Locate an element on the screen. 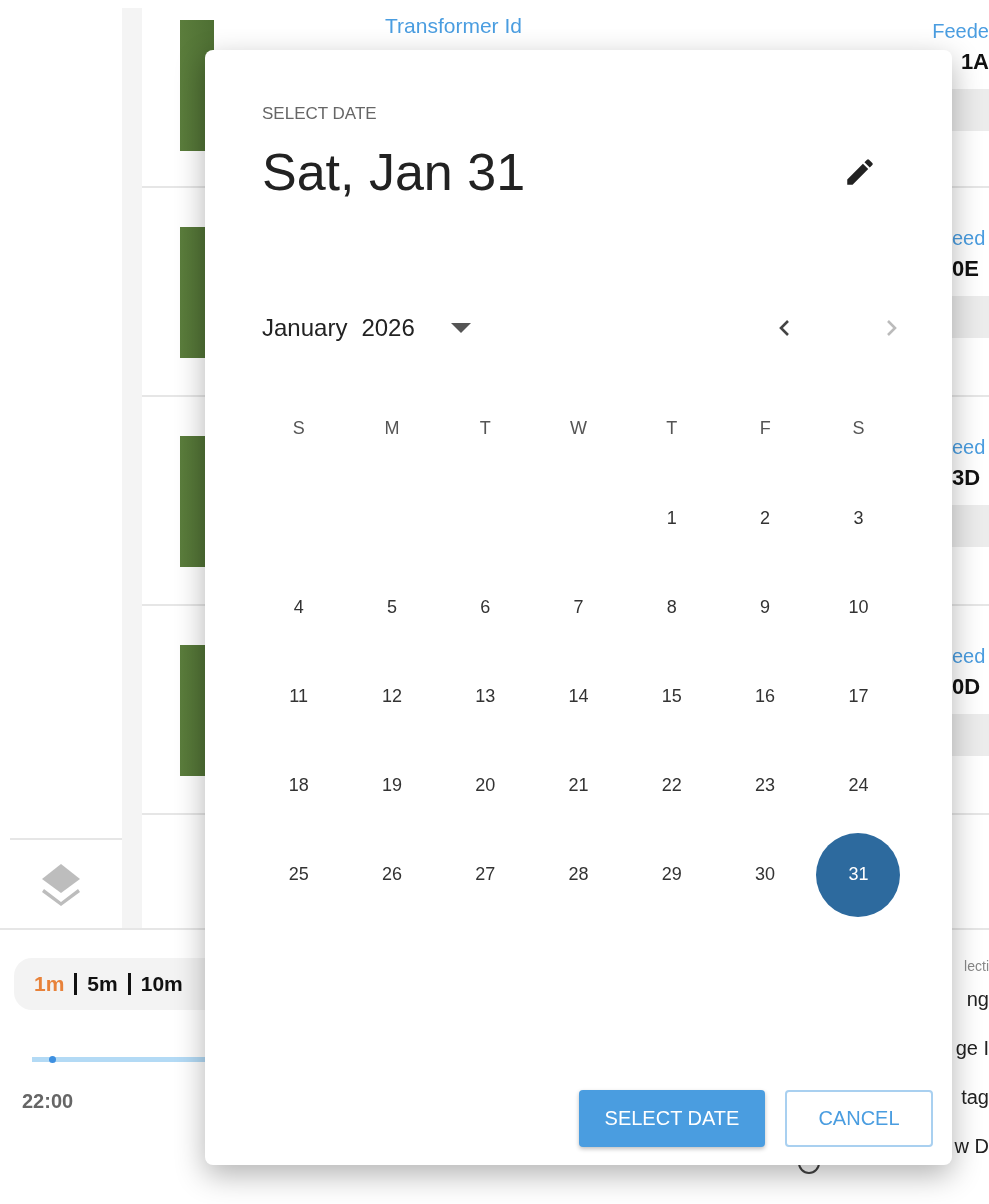 This screenshot has width=989, height=1204. day-button: 19 is located at coordinates (391, 785).